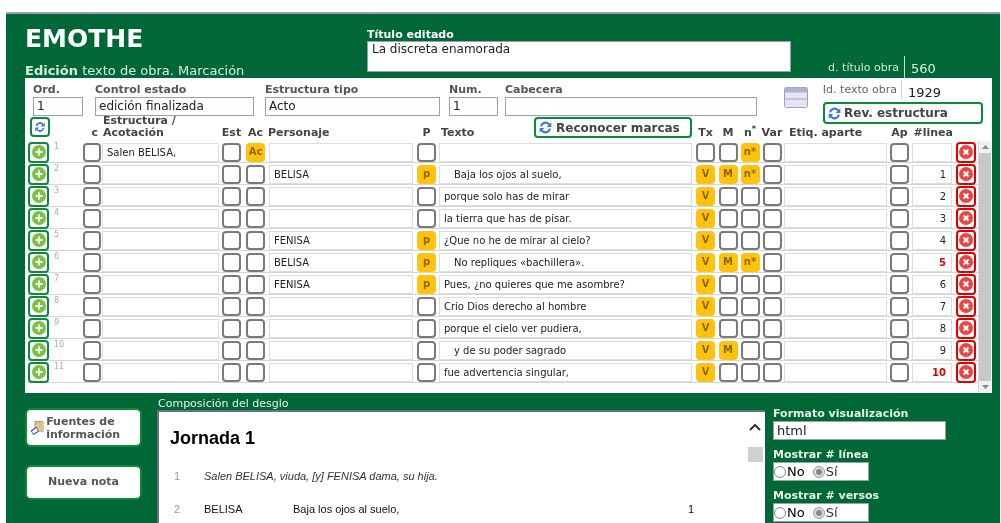 The height and width of the screenshot is (523, 1001). I want to click on scroll-down-icon, so click(985, 387).